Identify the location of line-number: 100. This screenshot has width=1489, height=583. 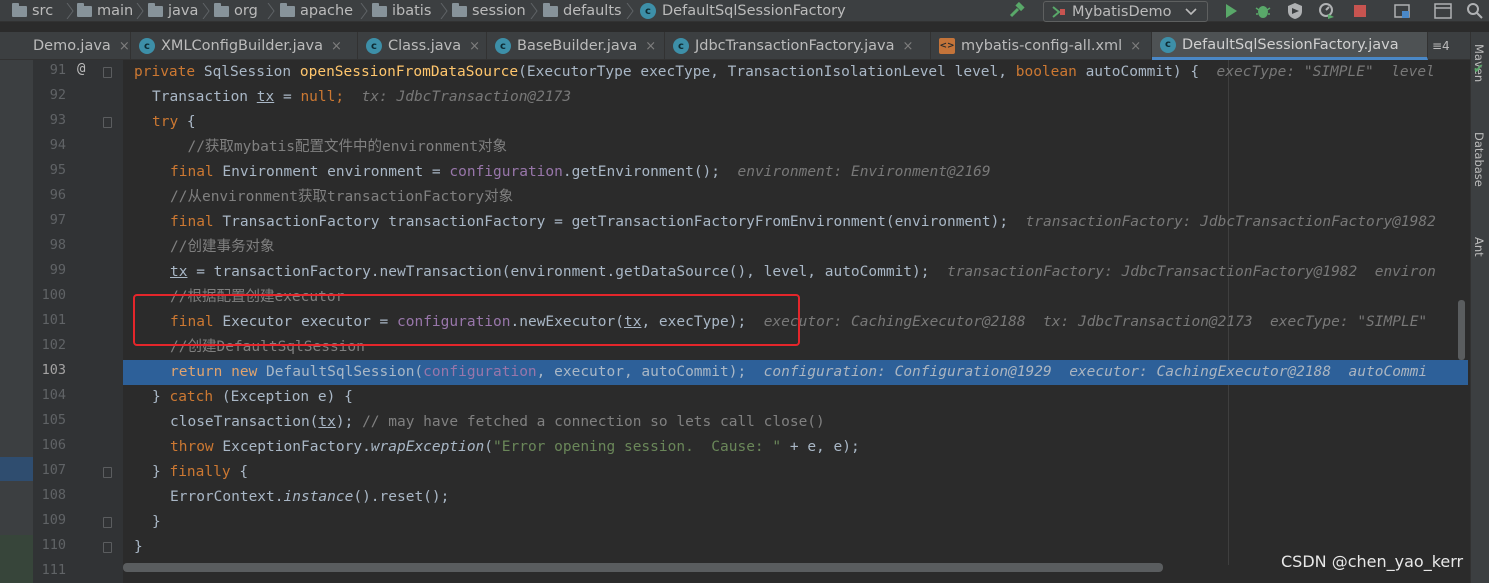
(51, 295).